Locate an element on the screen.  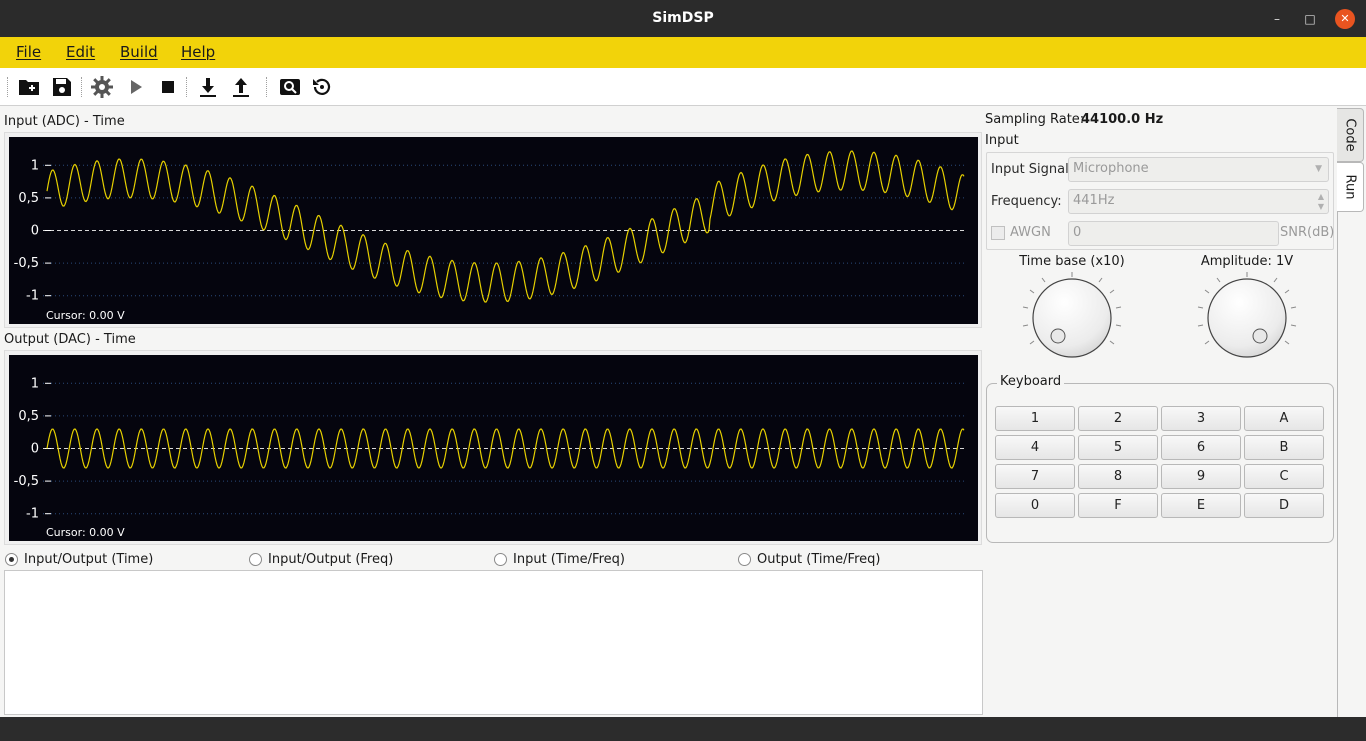
radio-output-timefreq: Output (Time/Freq) is located at coordinates (809, 559).